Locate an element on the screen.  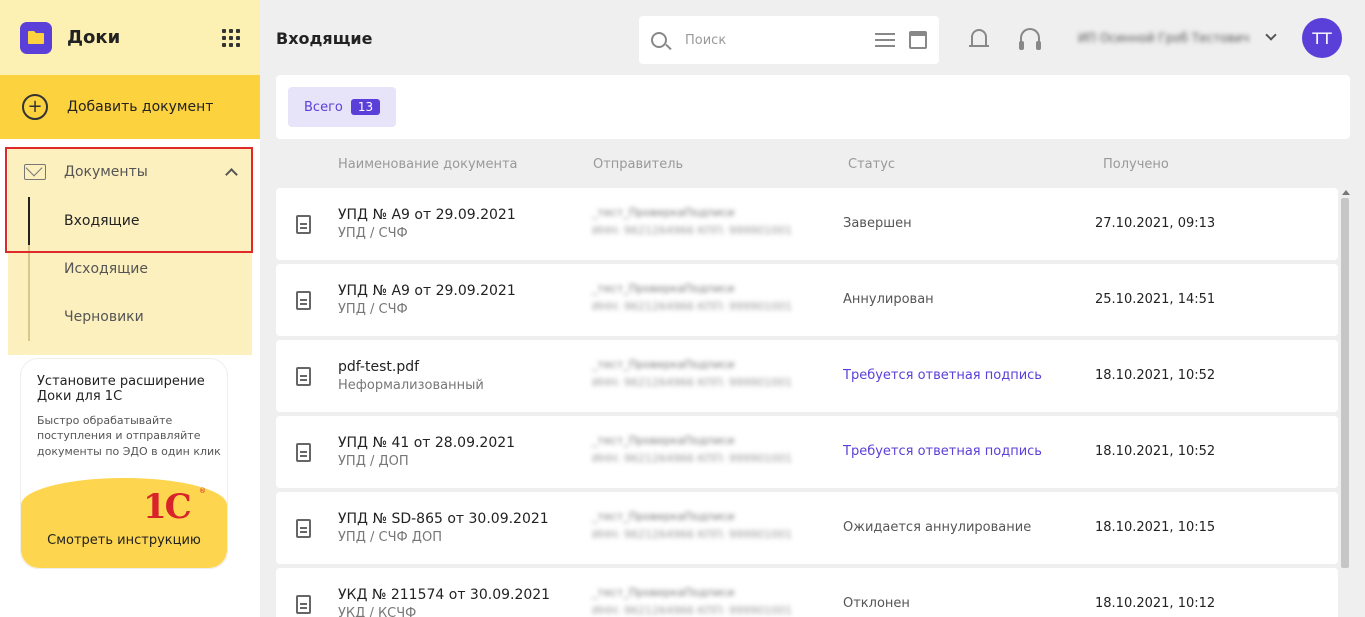
status-text: Завершен is located at coordinates (877, 223).